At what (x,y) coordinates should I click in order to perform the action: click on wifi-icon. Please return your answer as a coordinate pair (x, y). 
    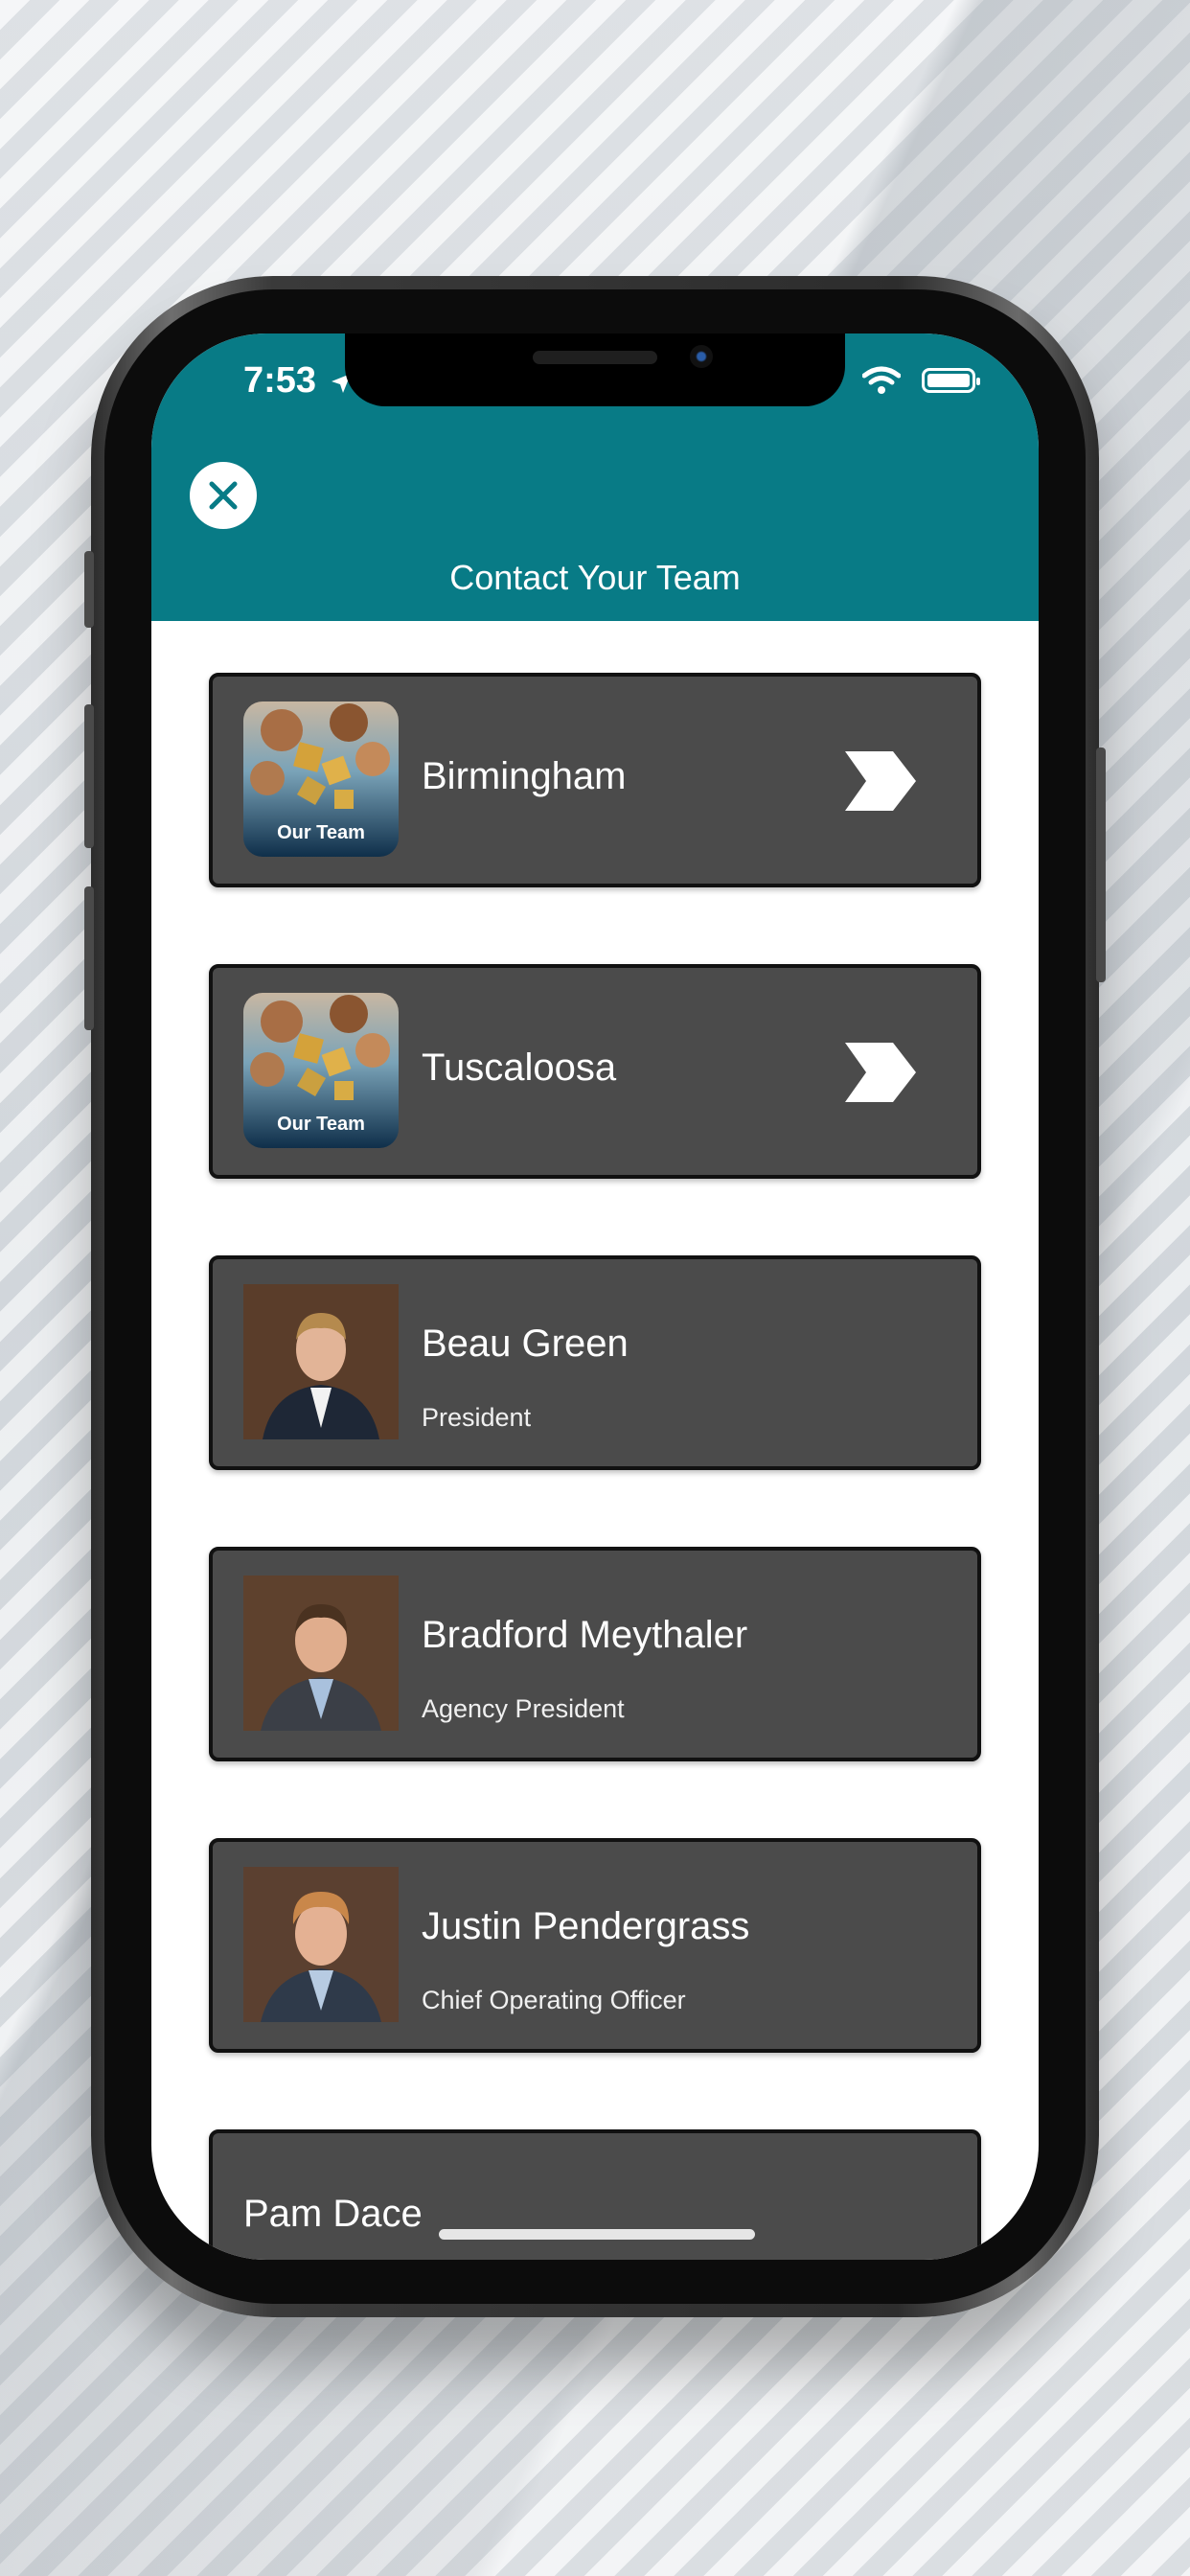
    Looking at the image, I should click on (882, 380).